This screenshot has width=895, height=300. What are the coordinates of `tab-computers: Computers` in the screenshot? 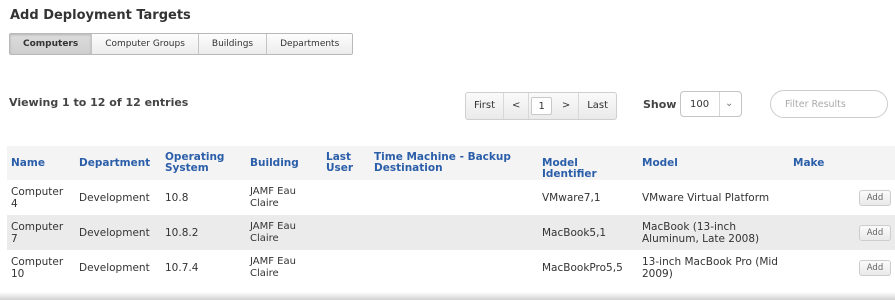 It's located at (51, 44).